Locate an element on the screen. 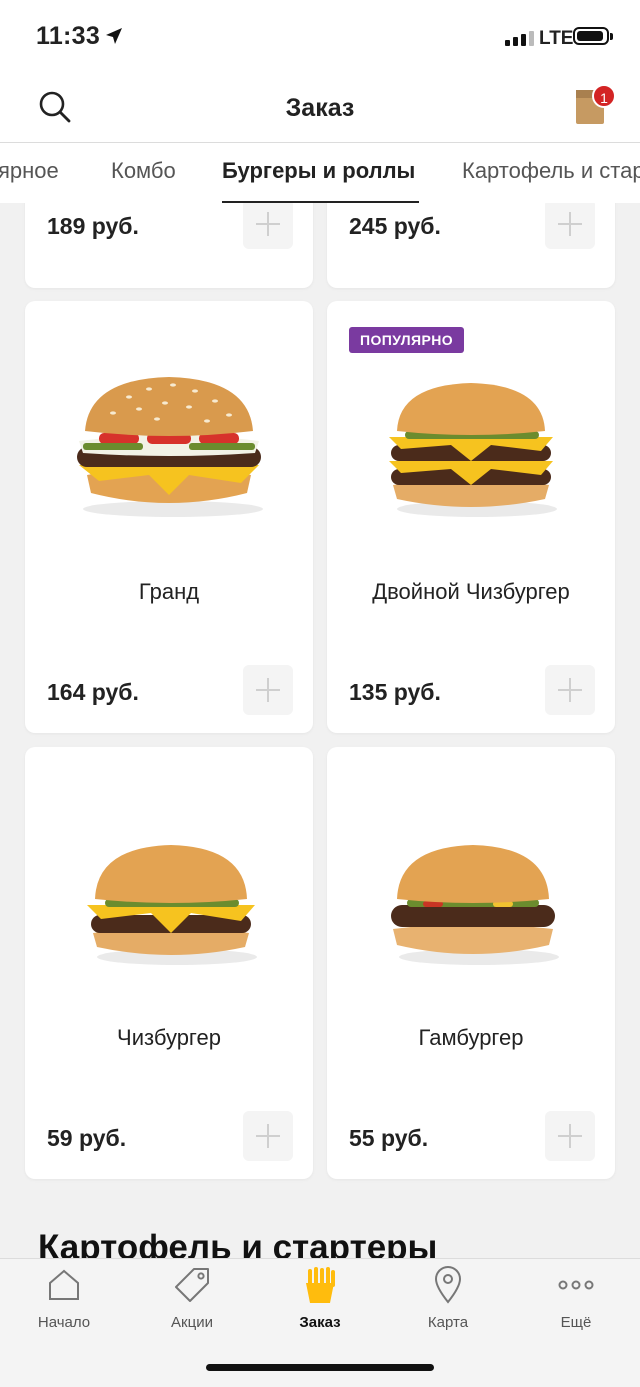 Image resolution: width=640 pixels, height=1387 pixels. page-title: Заказ is located at coordinates (320, 108).